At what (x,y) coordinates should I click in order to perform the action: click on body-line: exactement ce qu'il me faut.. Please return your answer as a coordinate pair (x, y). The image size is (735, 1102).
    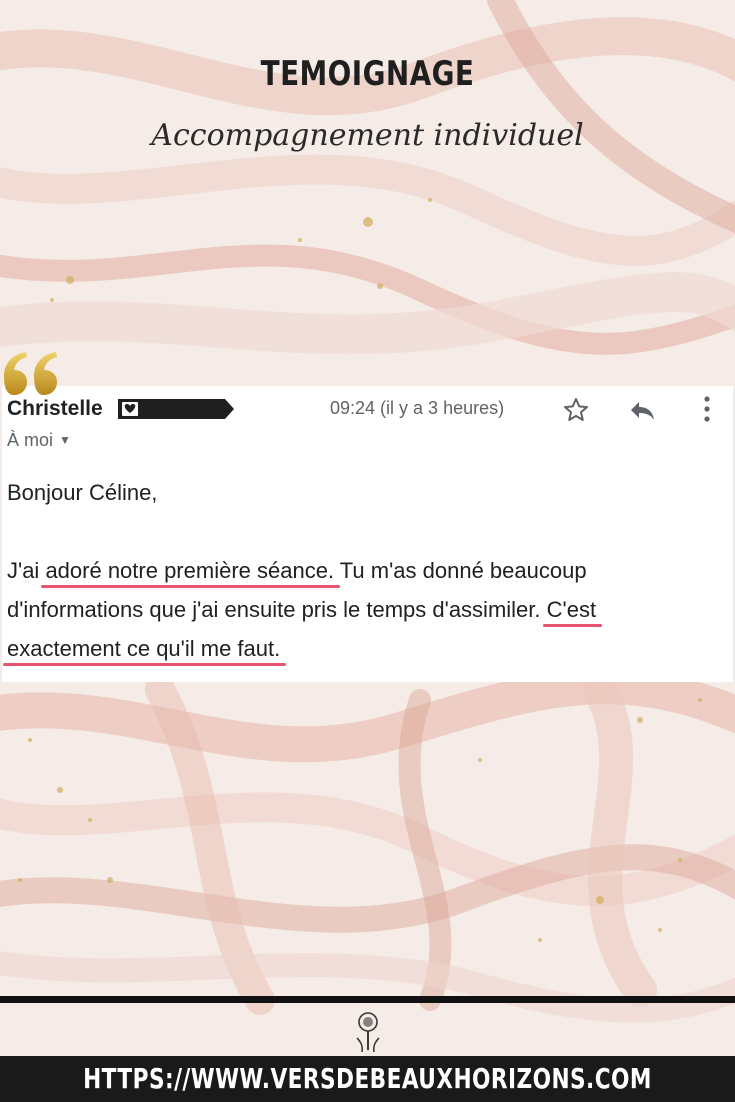
    Looking at the image, I should click on (365, 648).